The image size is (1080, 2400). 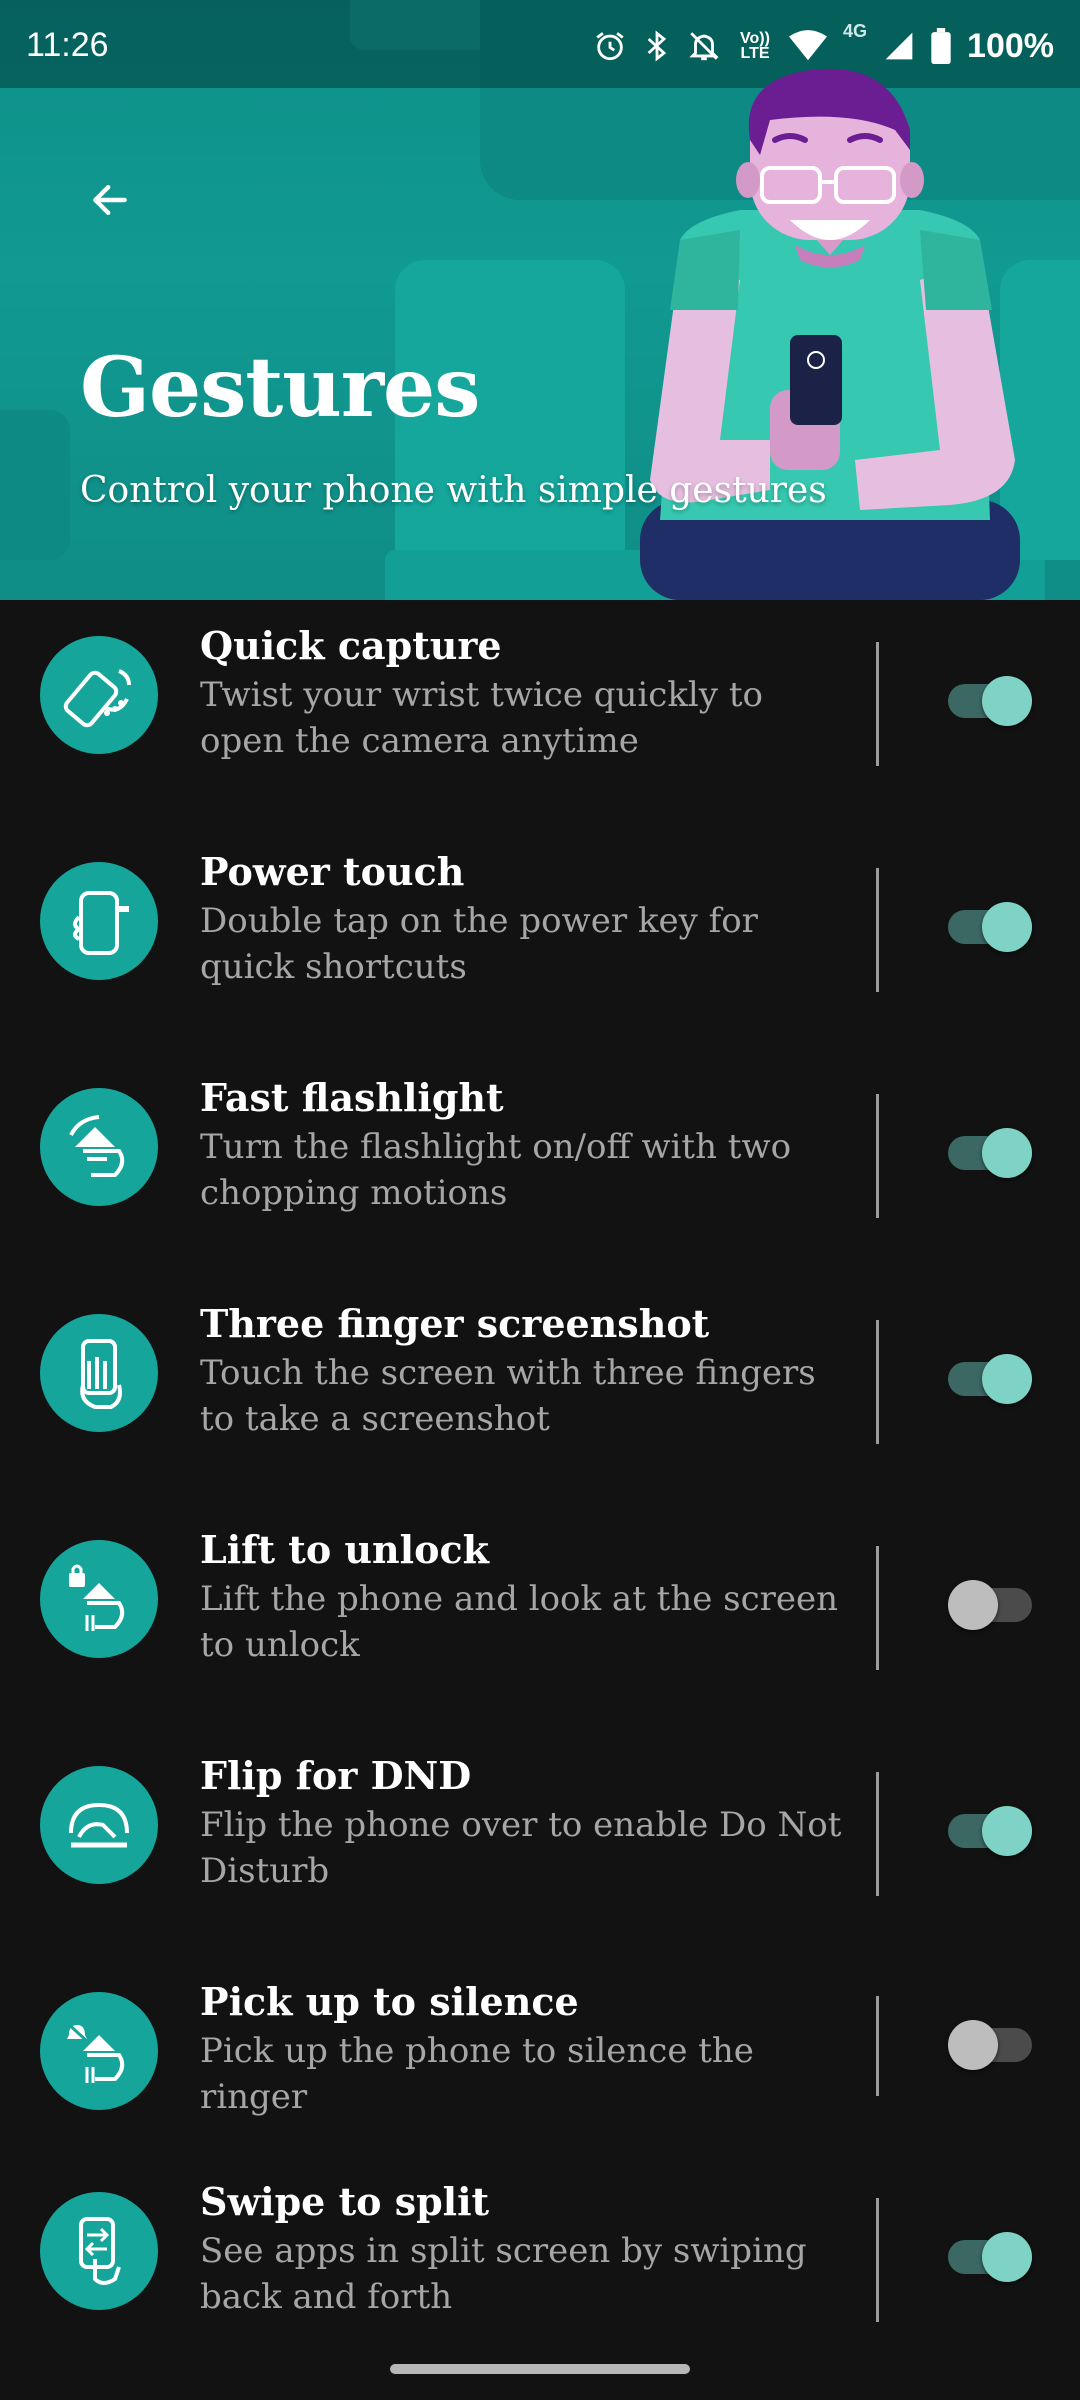 What do you see at coordinates (35, 485) in the screenshot?
I see `decor-shape` at bounding box center [35, 485].